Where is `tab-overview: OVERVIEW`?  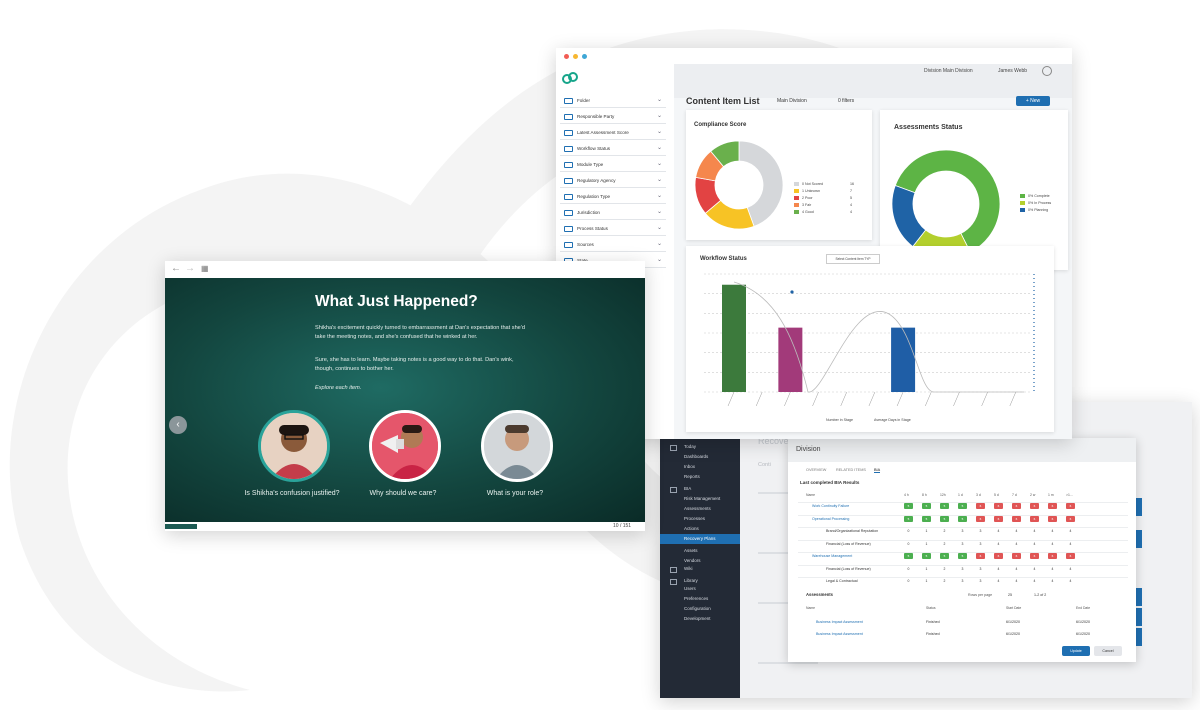
tab-overview: OVERVIEW is located at coordinates (816, 470).